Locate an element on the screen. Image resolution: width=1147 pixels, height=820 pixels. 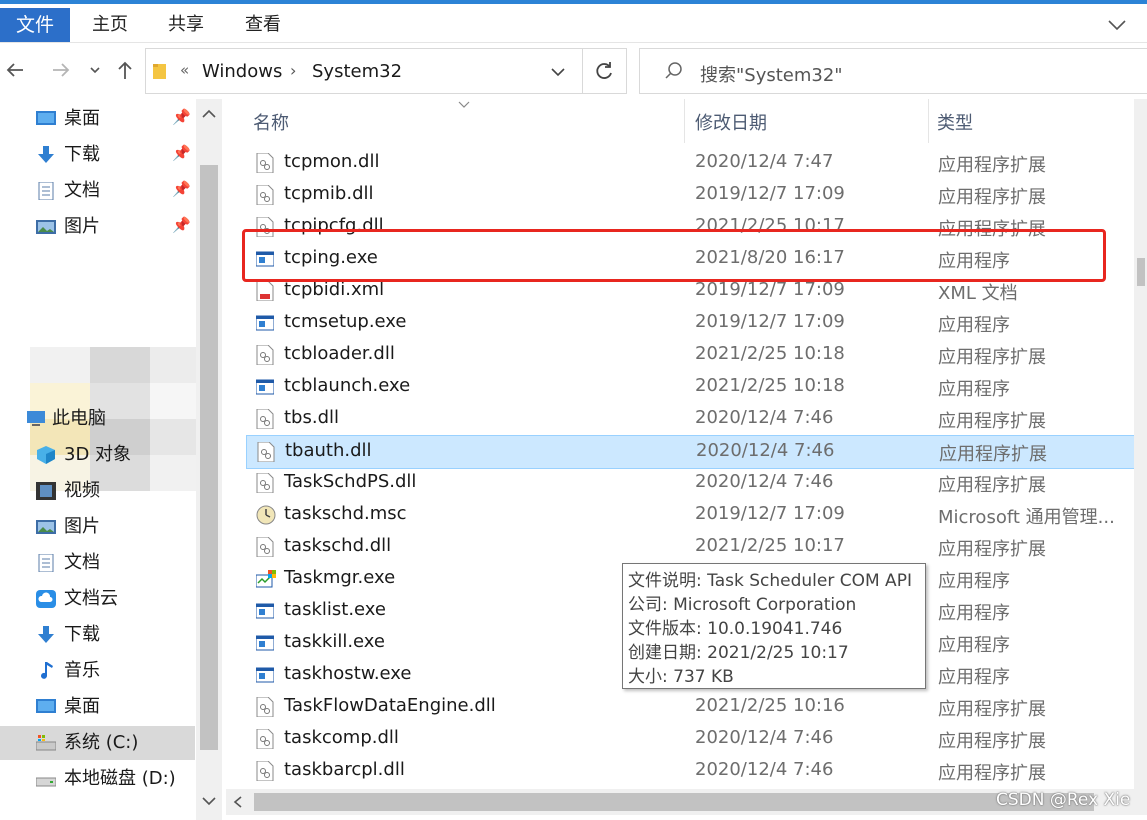
file-row: taskschd.dll 2021/2/25 10:17 应用程序扩展 is located at coordinates (692, 547).